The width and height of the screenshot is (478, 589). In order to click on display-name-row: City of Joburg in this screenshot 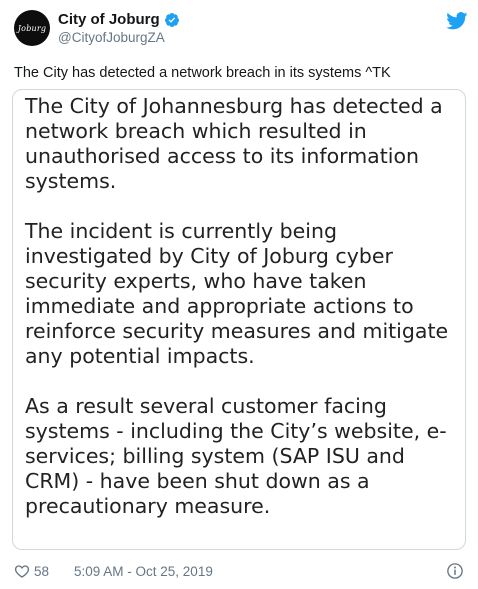, I will do `click(119, 19)`.